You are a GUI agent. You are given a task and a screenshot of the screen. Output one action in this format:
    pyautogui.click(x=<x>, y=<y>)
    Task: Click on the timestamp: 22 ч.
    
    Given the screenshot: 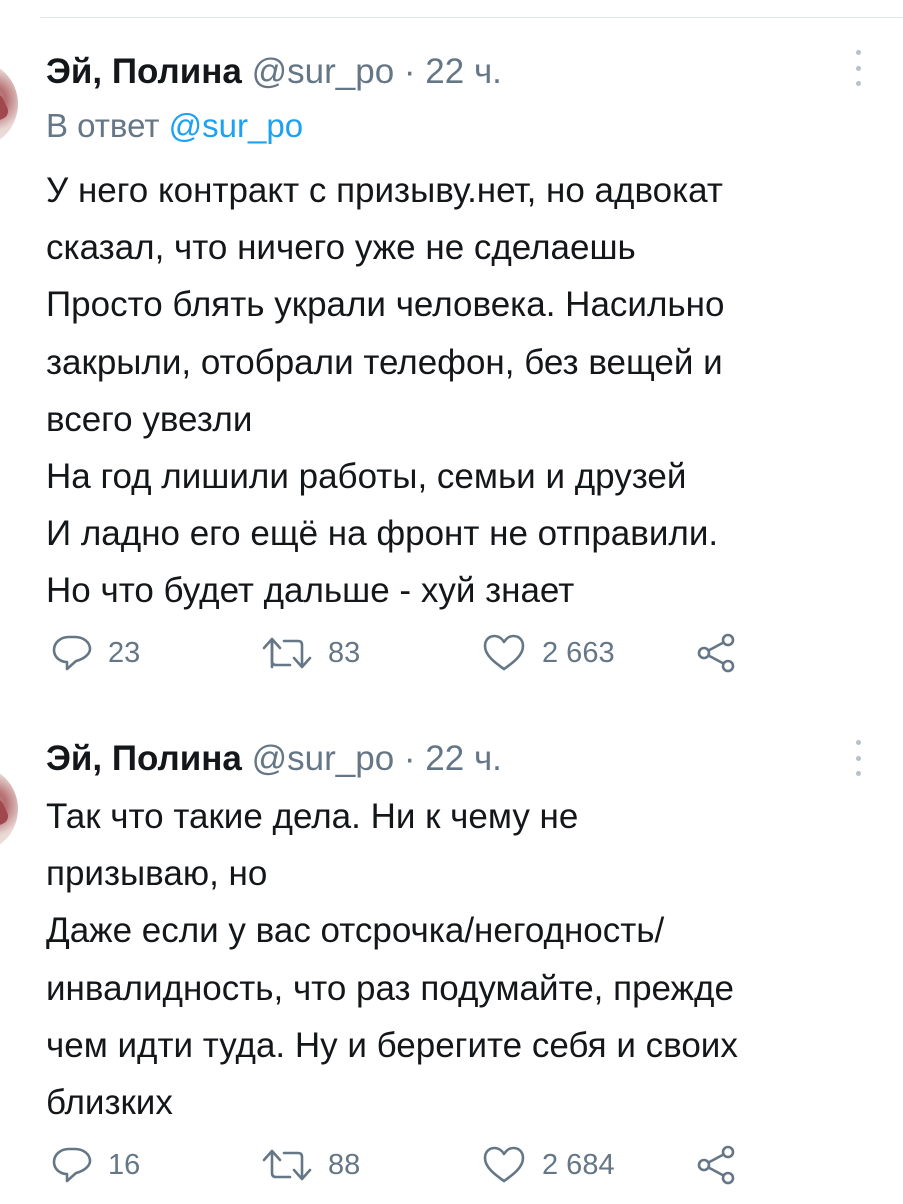 What is the action you would take?
    pyautogui.click(x=463, y=758)
    